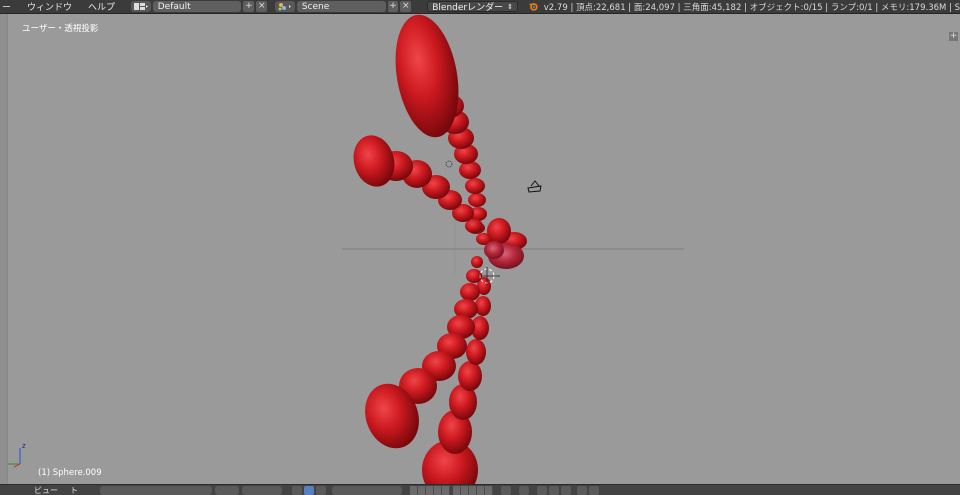  What do you see at coordinates (285, 6) in the screenshot?
I see `scene-icon` at bounding box center [285, 6].